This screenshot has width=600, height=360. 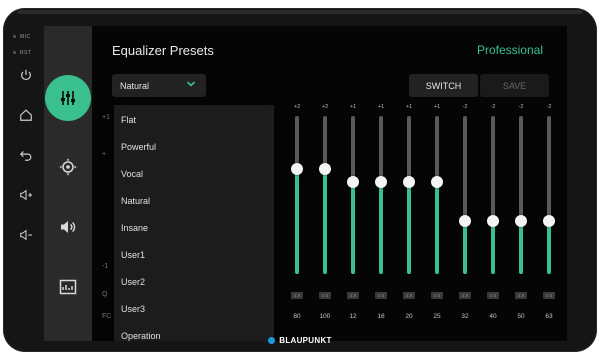 I want to click on audio-sidebar, so click(x=68, y=183).